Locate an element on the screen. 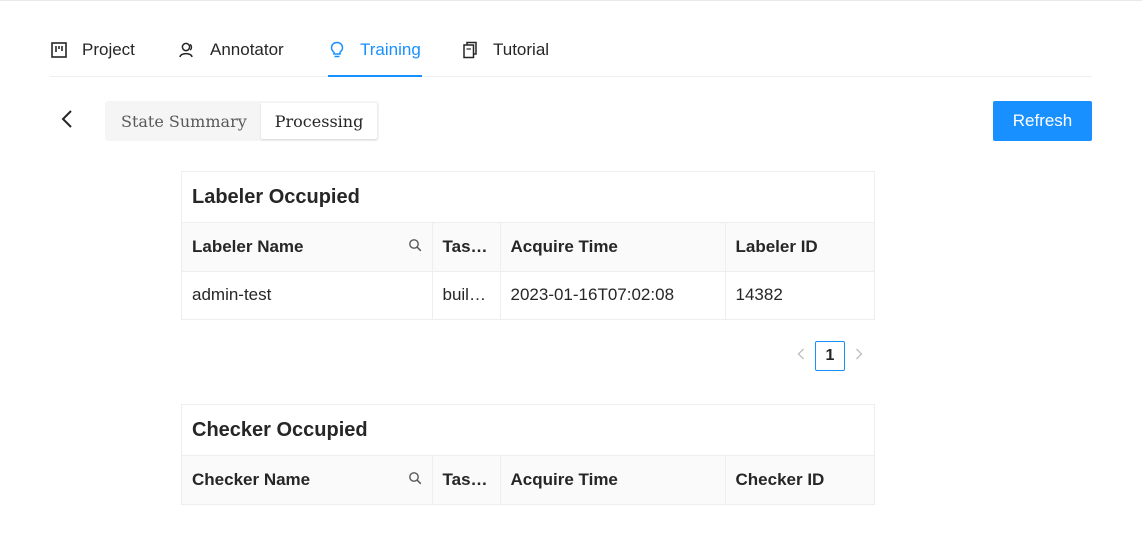 Image resolution: width=1142 pixels, height=538 pixels. tab-training-label: Training is located at coordinates (390, 49).